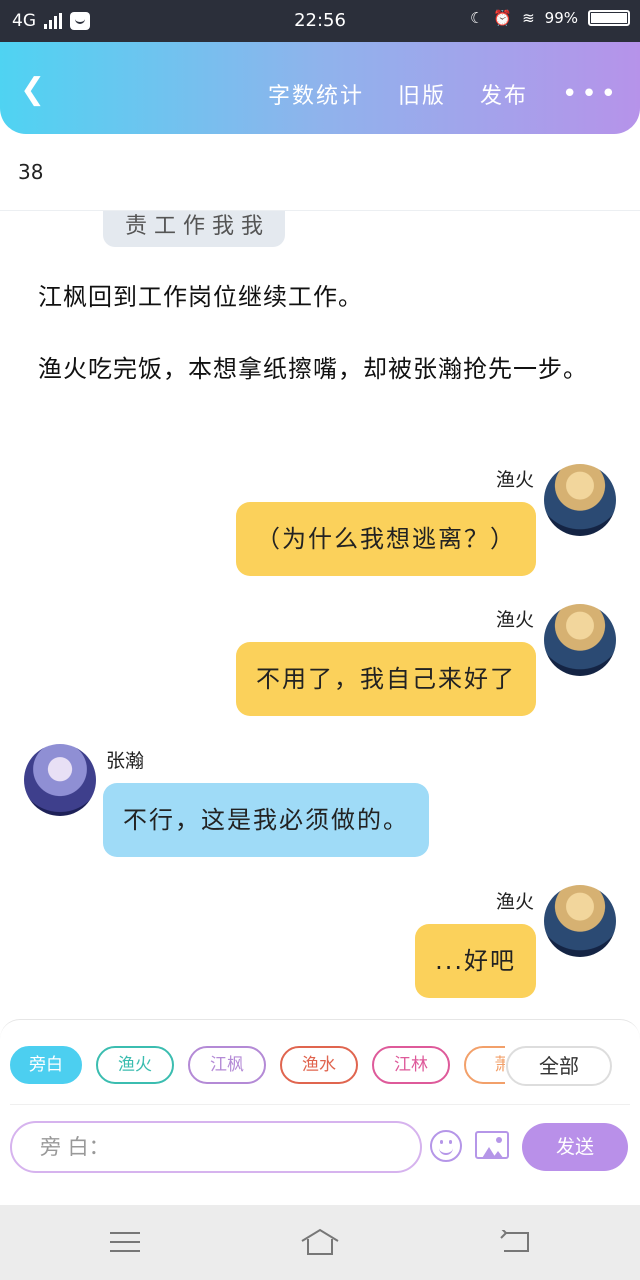 This screenshot has width=640, height=1280. I want to click on message-input: 旁 白：, so click(216, 1147).